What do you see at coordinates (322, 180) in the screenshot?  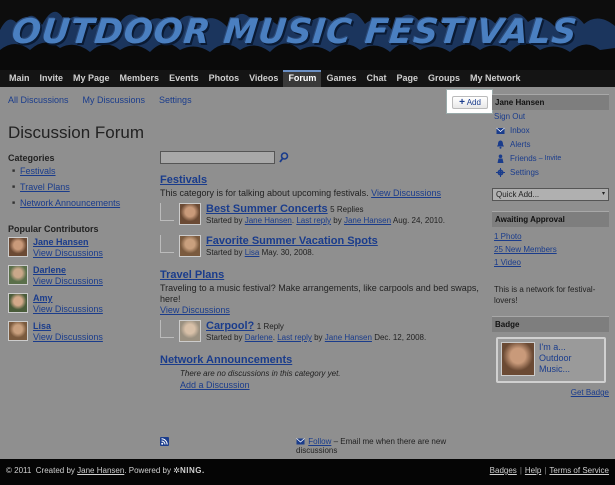 I see `category-title-festivals: Festivals` at bounding box center [322, 180].